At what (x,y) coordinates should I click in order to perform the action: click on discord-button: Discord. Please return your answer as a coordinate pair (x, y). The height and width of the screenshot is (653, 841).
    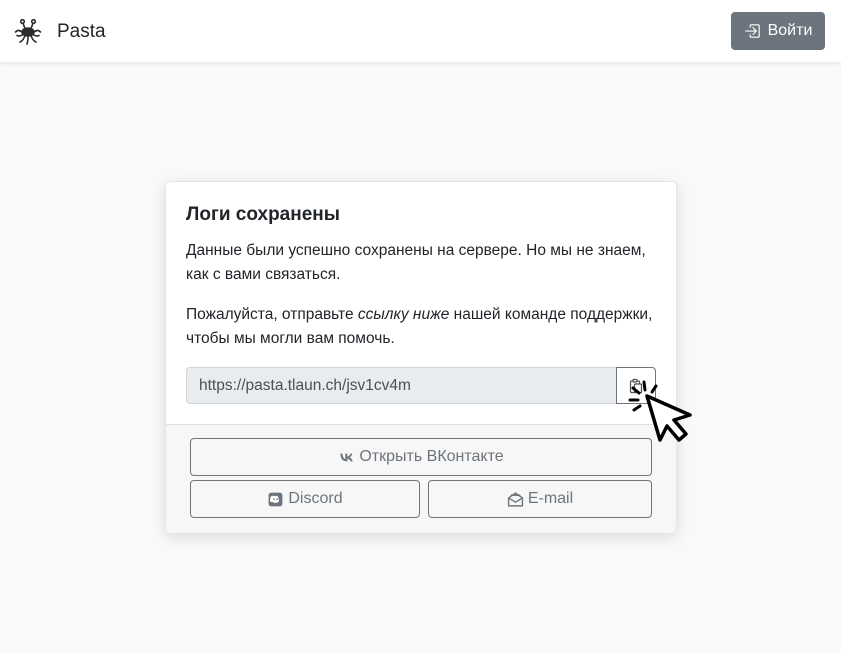
    Looking at the image, I should click on (305, 499).